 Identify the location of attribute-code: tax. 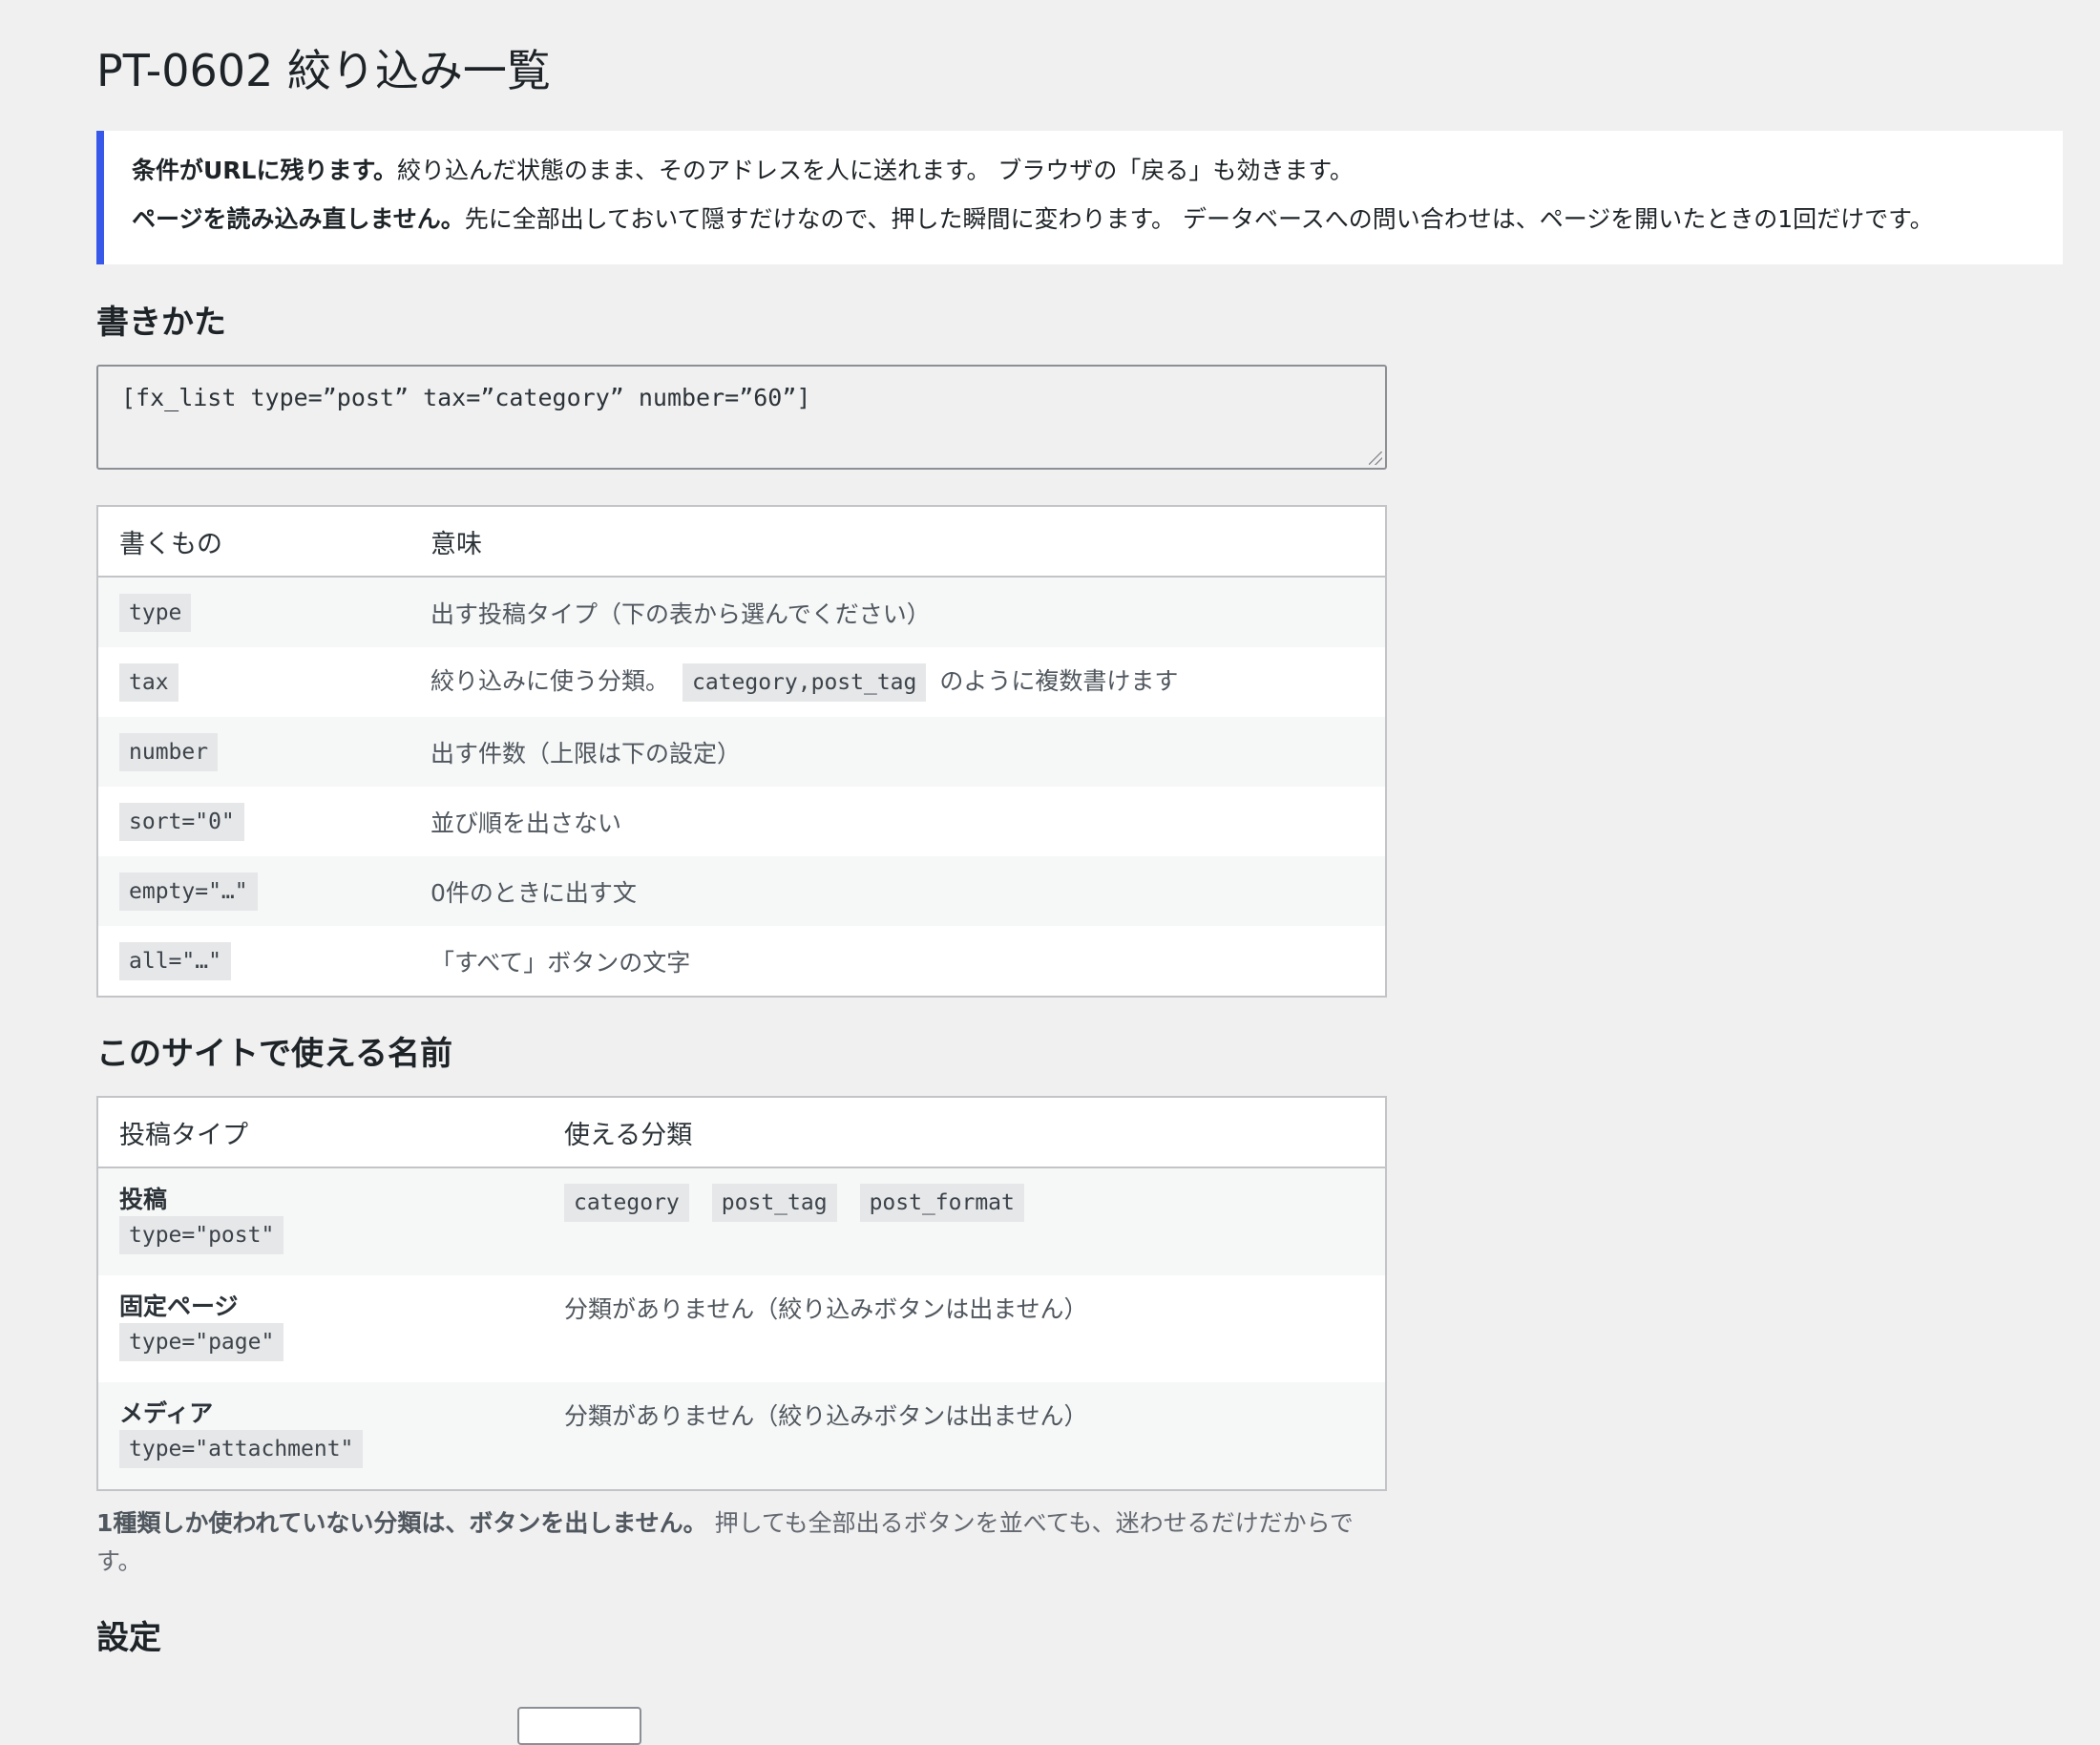
(149, 682).